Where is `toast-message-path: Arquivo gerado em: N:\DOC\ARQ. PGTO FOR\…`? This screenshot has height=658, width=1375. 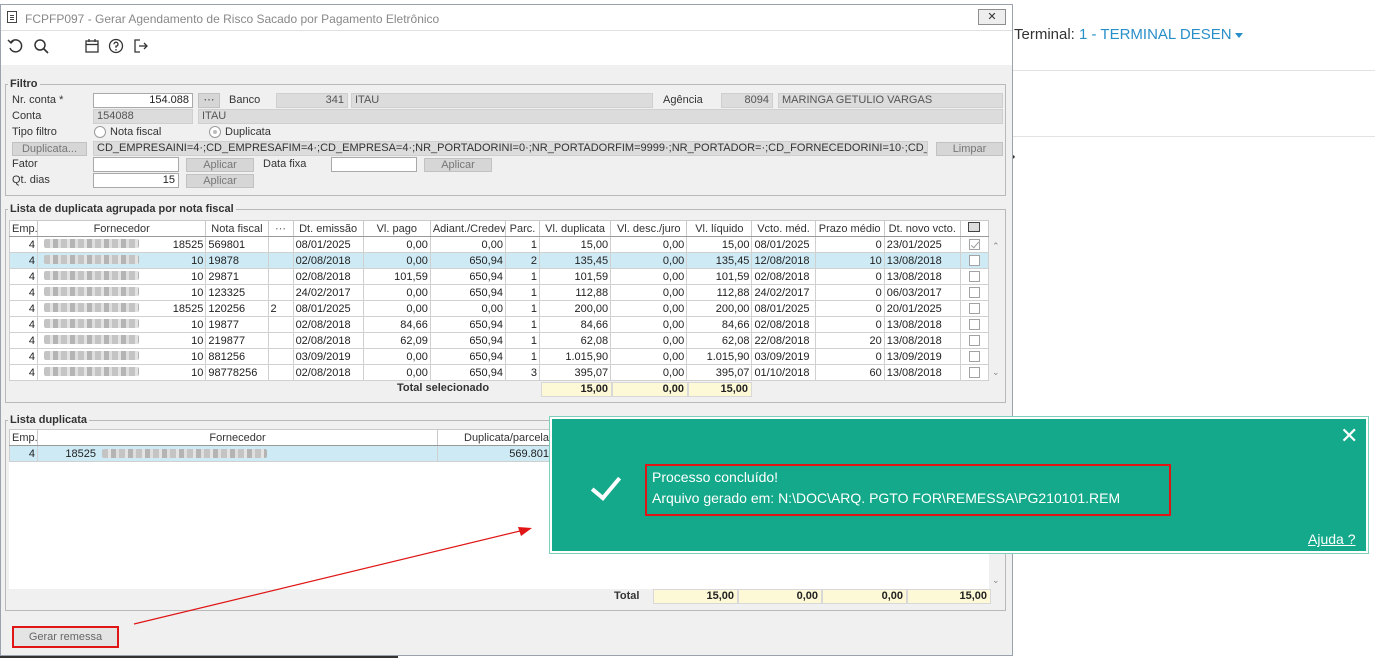
toast-message-path: Arquivo gerado em: N:\DOC\ARQ. PGTO FOR\… is located at coordinates (886, 498).